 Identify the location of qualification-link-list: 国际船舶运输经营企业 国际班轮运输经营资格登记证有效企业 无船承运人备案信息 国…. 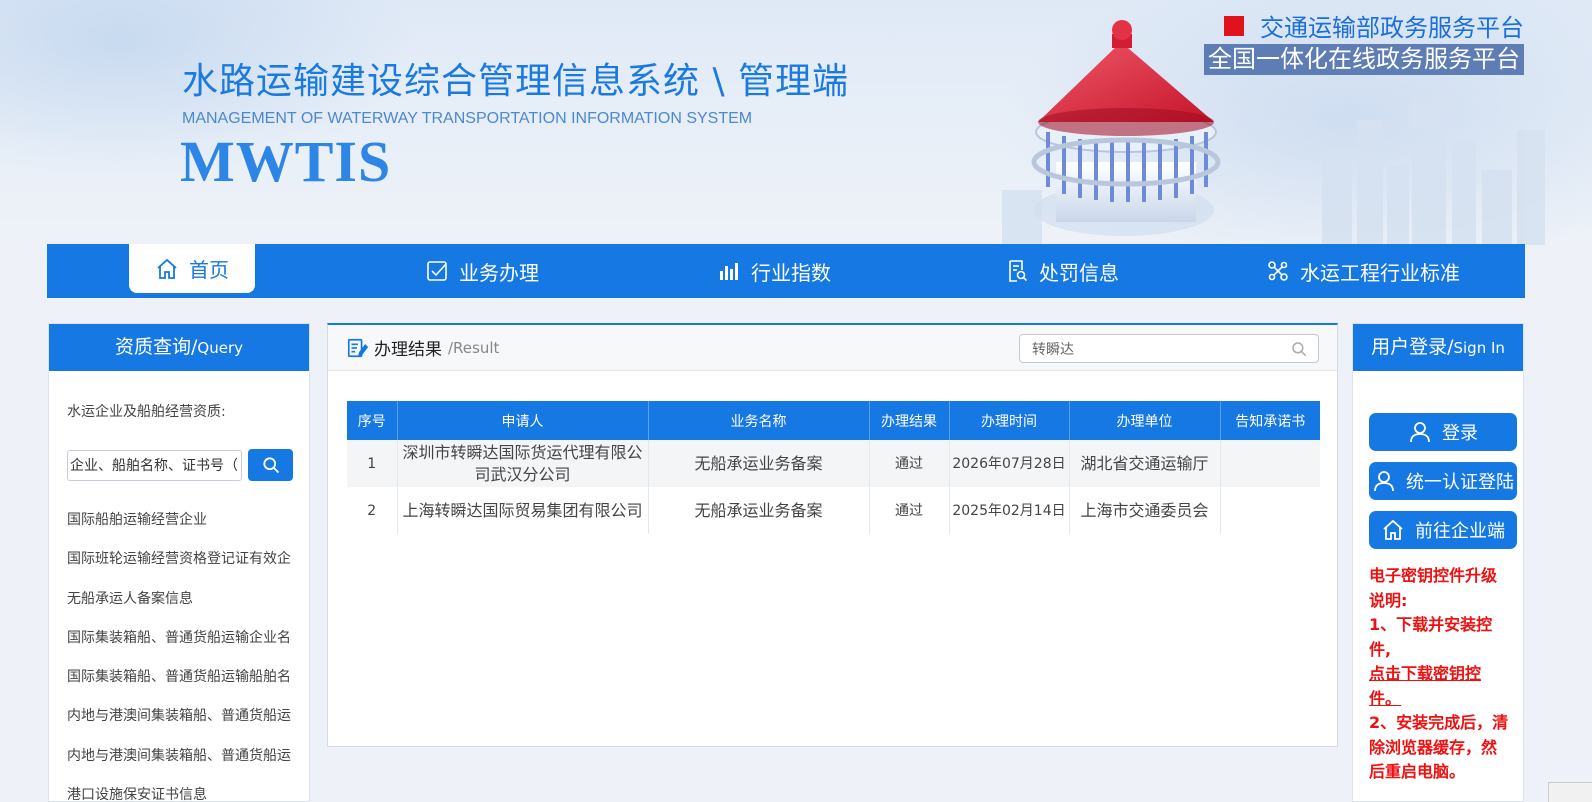
(188, 651).